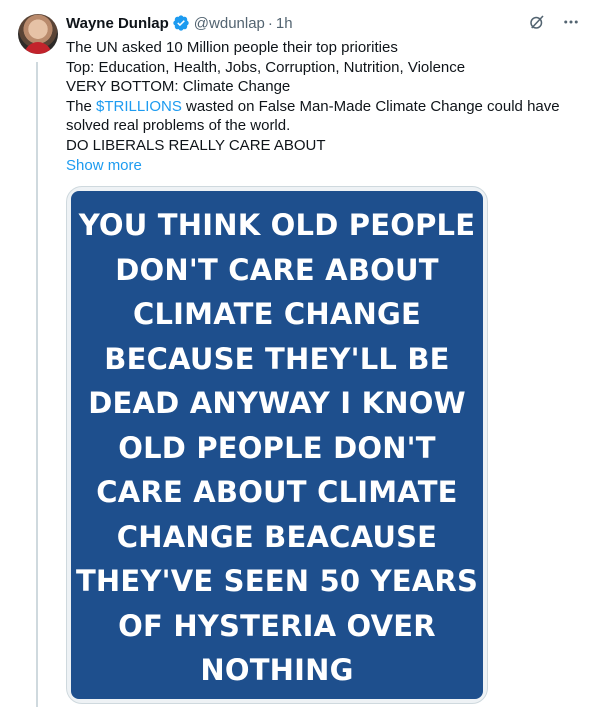  What do you see at coordinates (81, 106) in the screenshot?
I see `post-text-segment: The` at bounding box center [81, 106].